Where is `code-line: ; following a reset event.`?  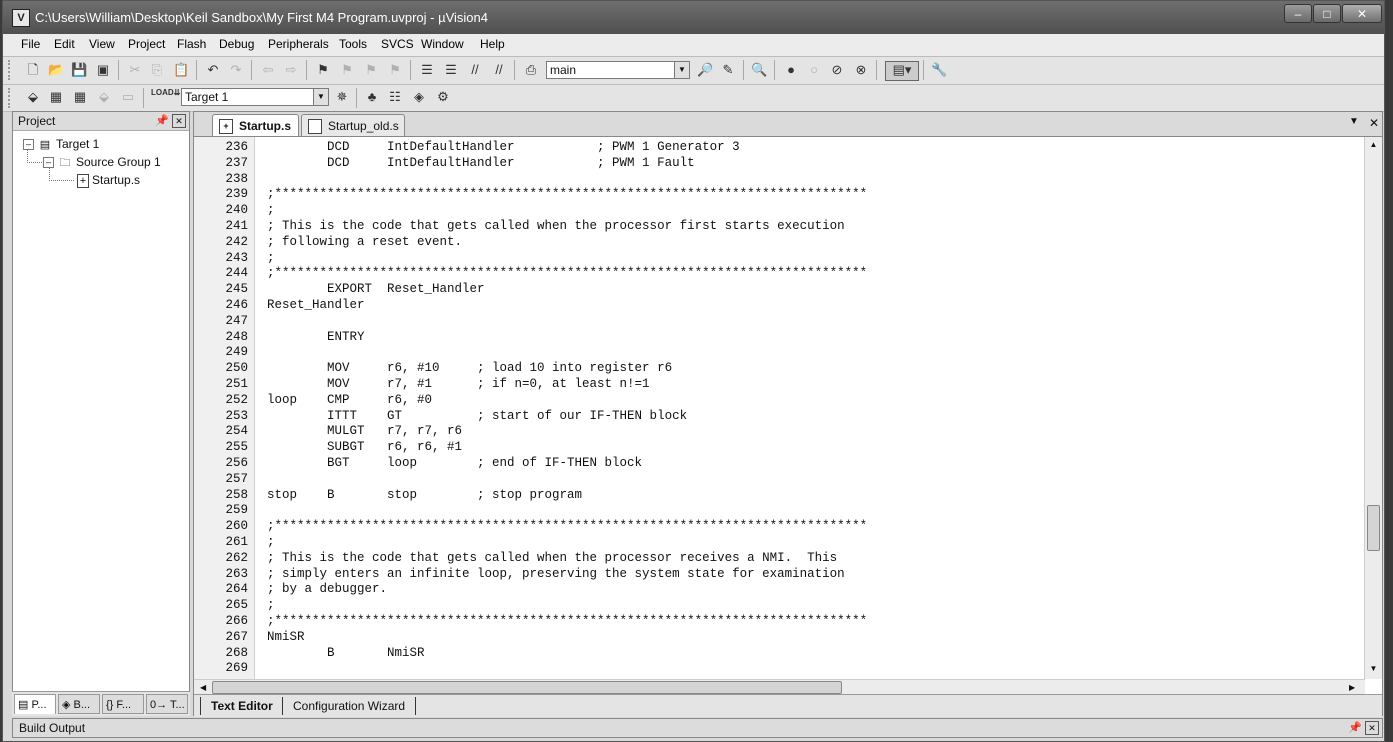
code-line: ; following a reset event. is located at coordinates (364, 242).